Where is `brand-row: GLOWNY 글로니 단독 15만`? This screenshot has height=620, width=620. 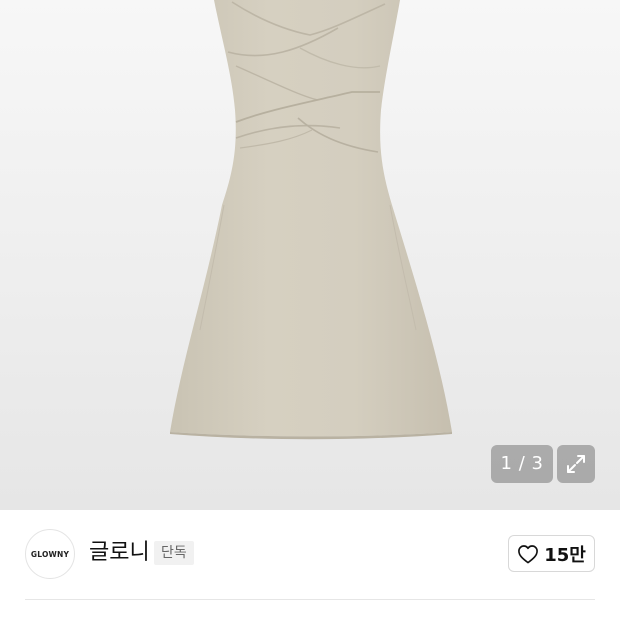 brand-row: GLOWNY 글로니 단독 15만 is located at coordinates (310, 555).